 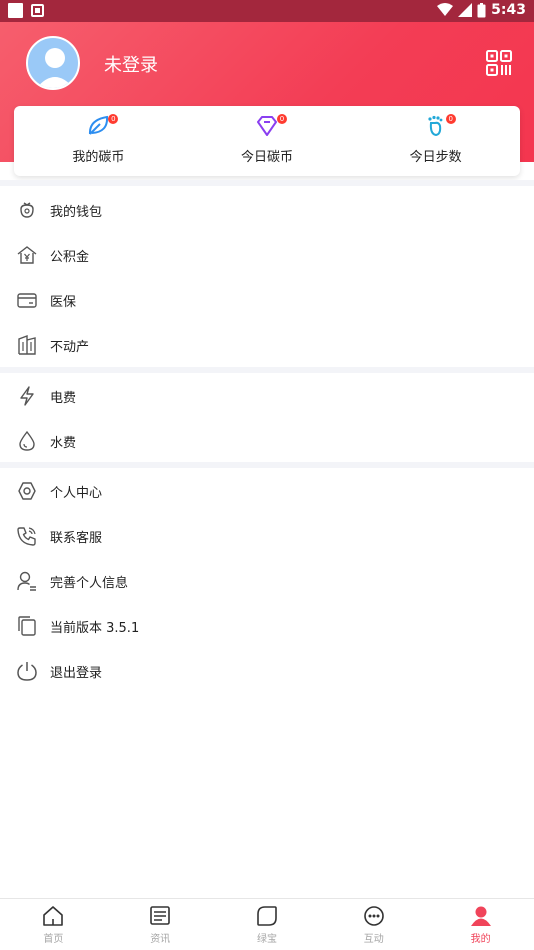 What do you see at coordinates (267, 299) in the screenshot?
I see `menu-item-medical-insurance: 医保` at bounding box center [267, 299].